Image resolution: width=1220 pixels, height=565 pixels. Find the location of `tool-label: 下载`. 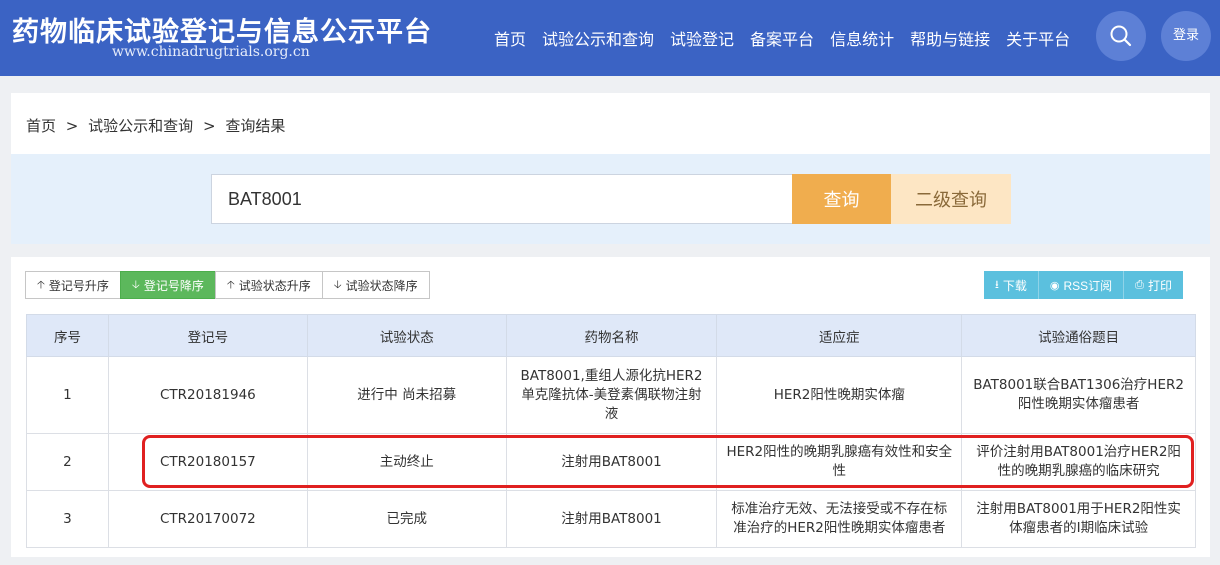

tool-label: 下载 is located at coordinates (1014, 285).